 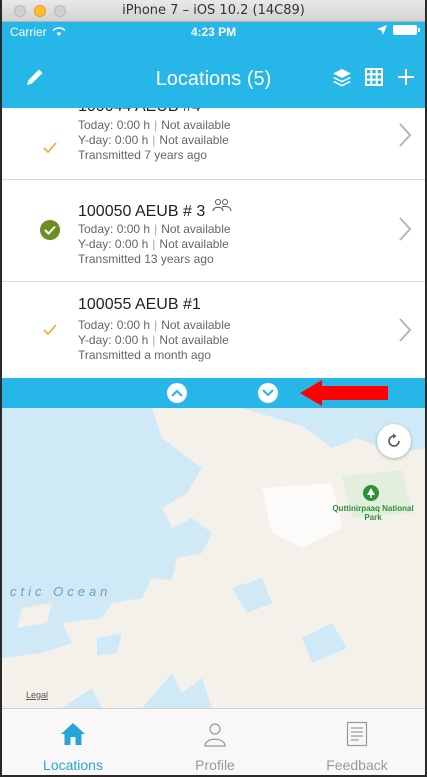 I want to click on refresh-button, so click(x=394, y=441).